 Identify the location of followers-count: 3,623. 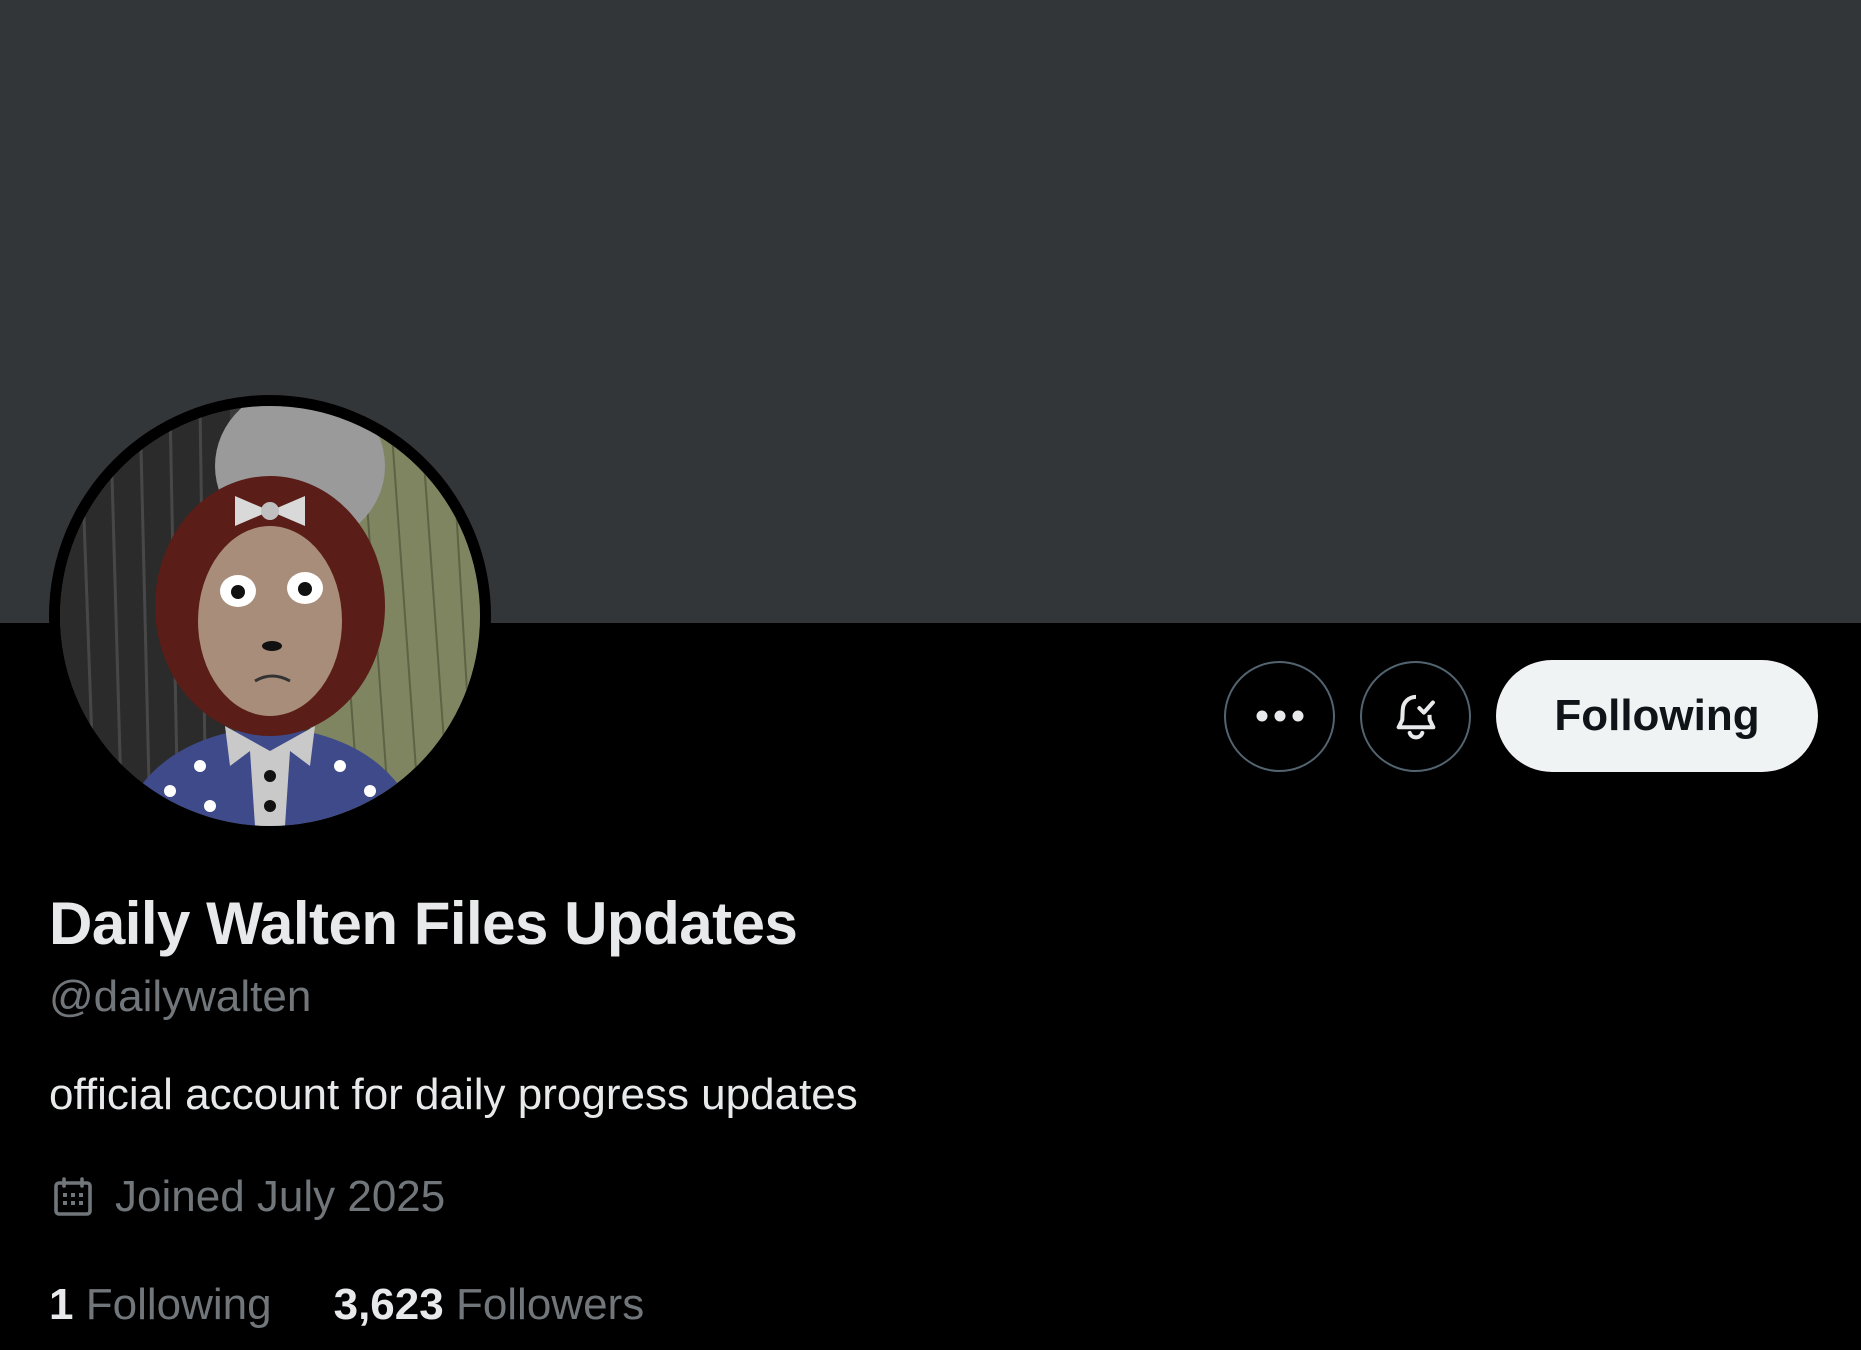
(388, 1304).